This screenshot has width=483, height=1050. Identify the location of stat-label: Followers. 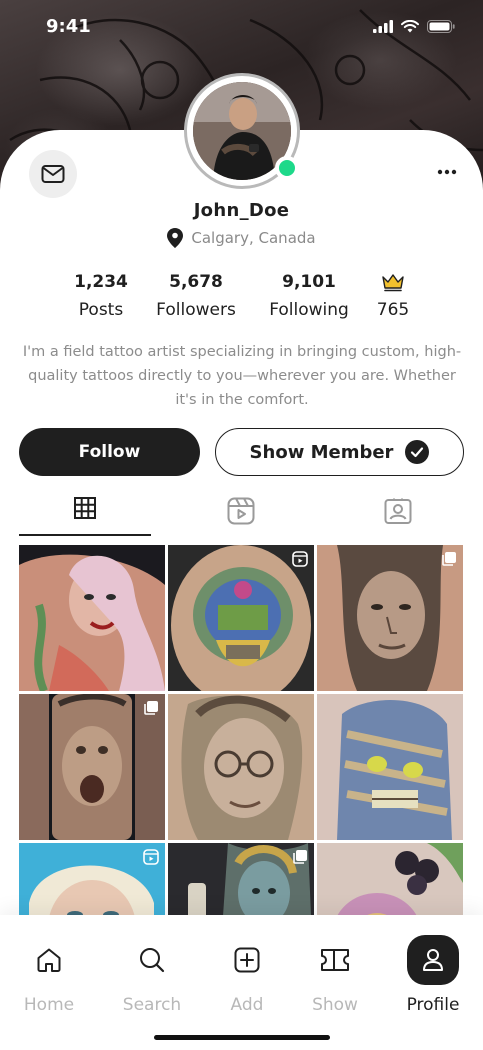
(196, 310).